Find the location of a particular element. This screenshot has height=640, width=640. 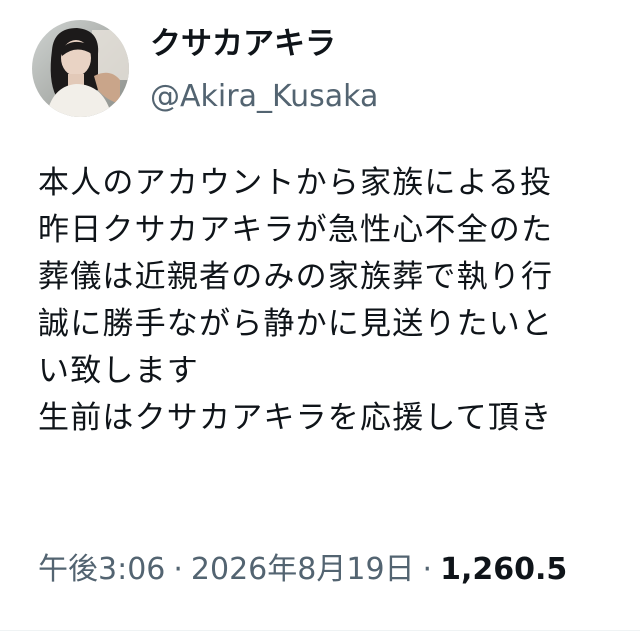

tweet-text-line: い致します is located at coordinates (118, 371).